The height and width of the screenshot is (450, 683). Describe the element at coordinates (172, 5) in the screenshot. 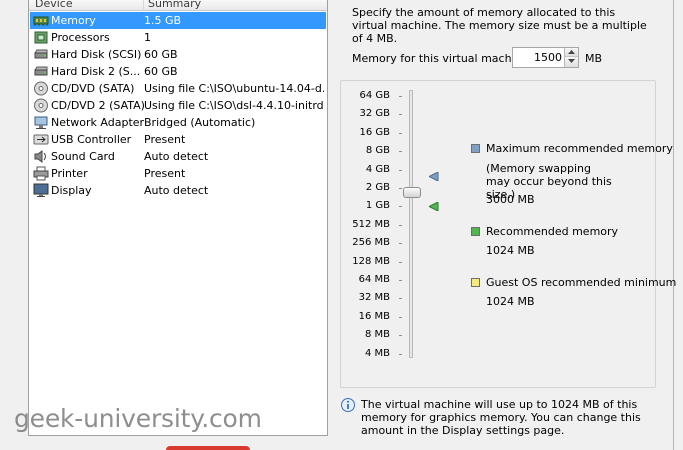

I see `column-header-summary: Summary` at that location.